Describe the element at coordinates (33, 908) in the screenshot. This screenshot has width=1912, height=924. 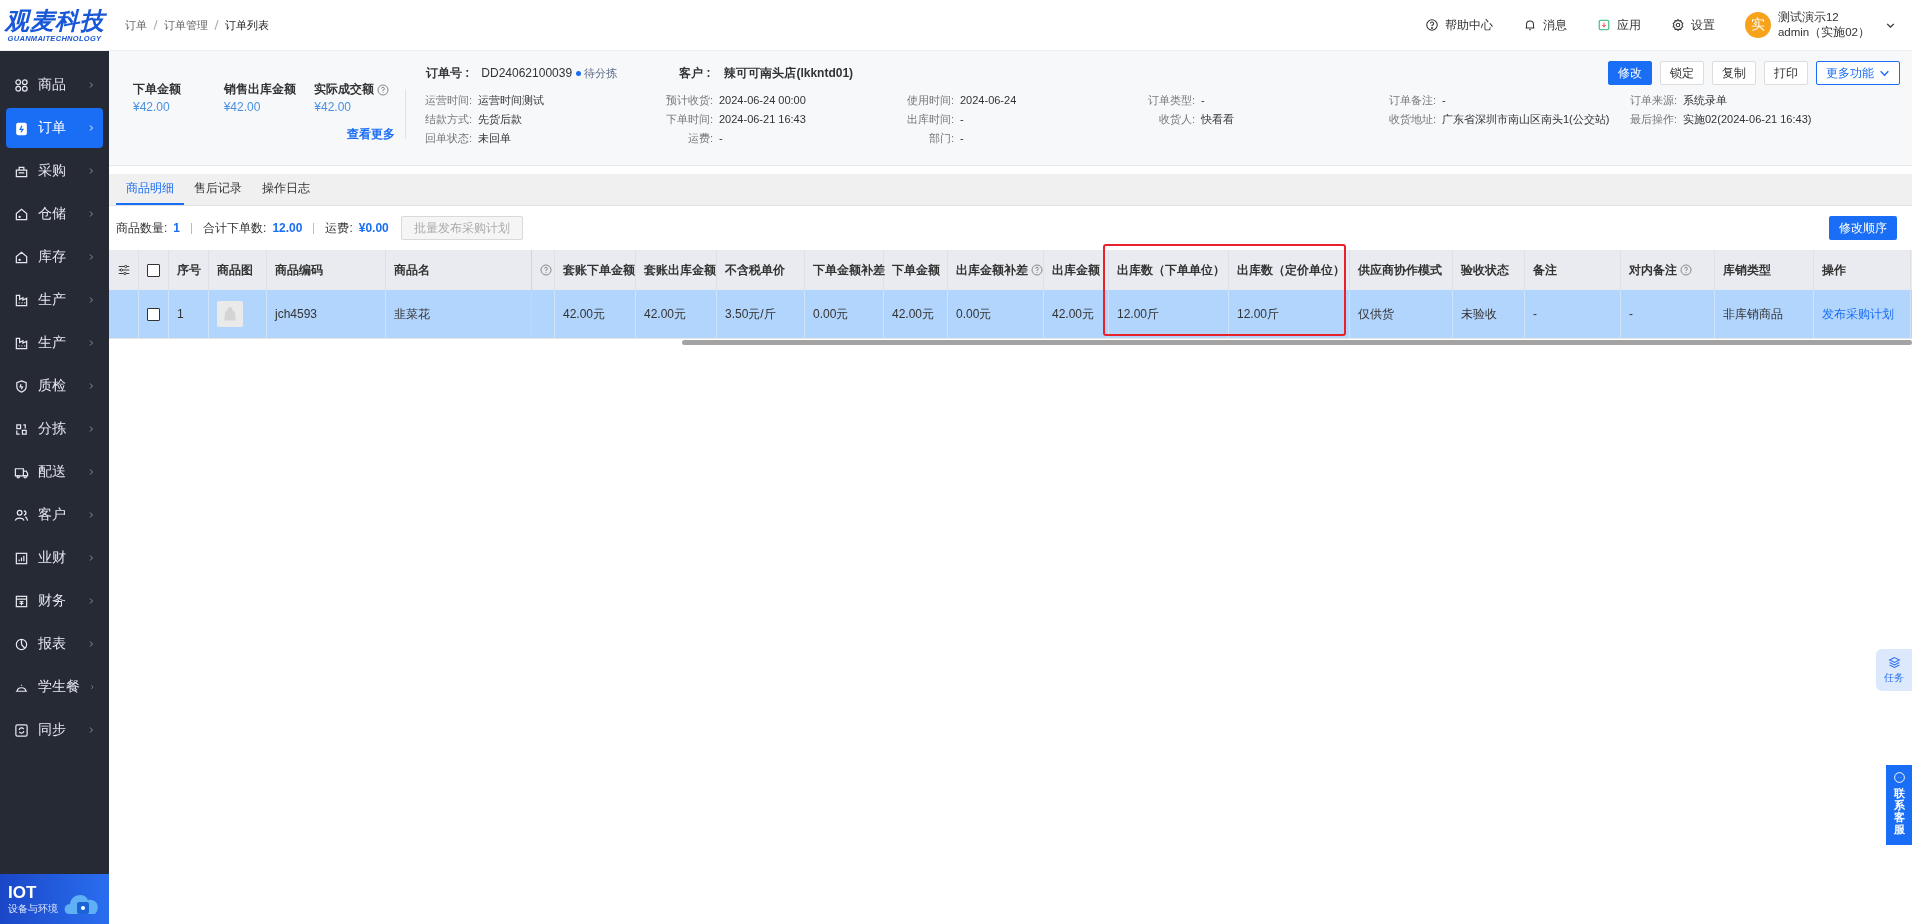
I see `banner-subtitle: 设备与环境` at that location.